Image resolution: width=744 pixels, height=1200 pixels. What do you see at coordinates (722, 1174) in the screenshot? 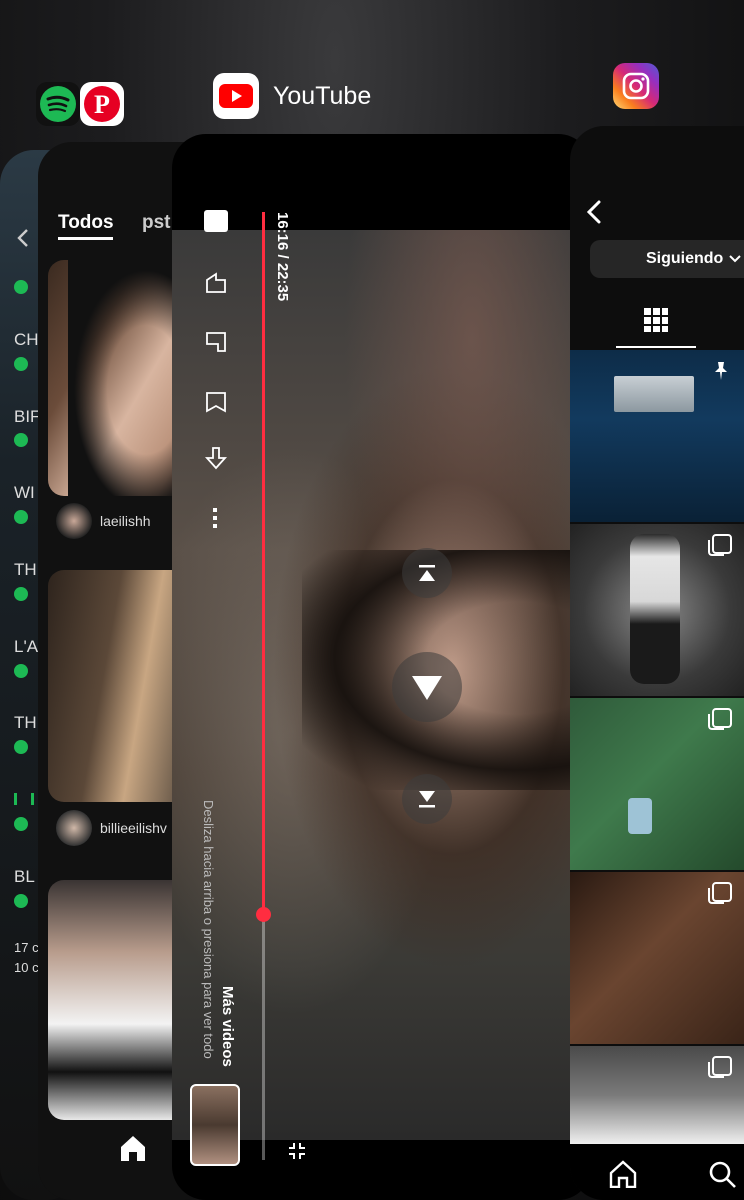
I see `search-icon` at bounding box center [722, 1174].